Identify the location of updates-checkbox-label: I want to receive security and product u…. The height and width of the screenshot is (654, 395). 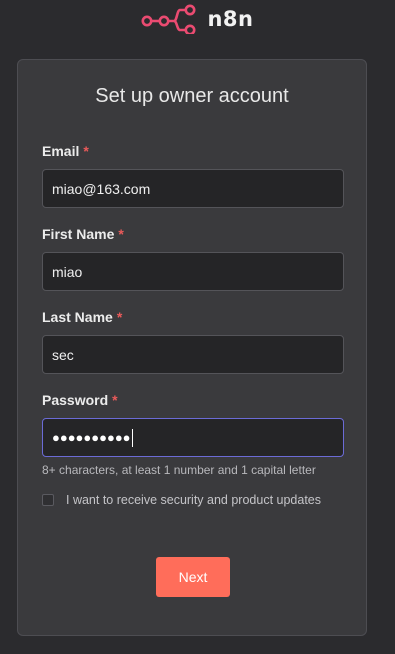
(193, 500).